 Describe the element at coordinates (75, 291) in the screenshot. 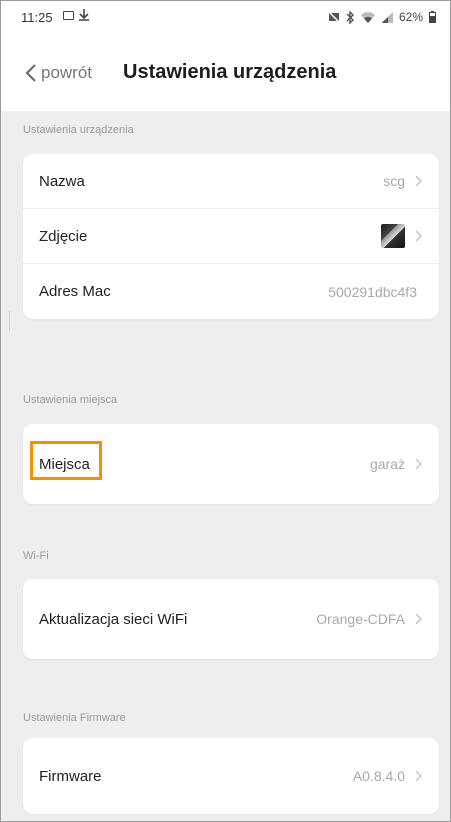

I see `mac-label: Adres Mac` at that location.